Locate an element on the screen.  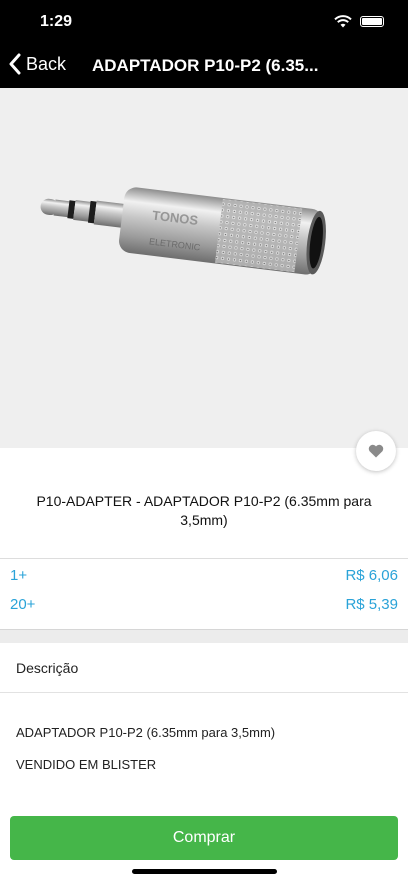
heart-icon is located at coordinates (376, 451).